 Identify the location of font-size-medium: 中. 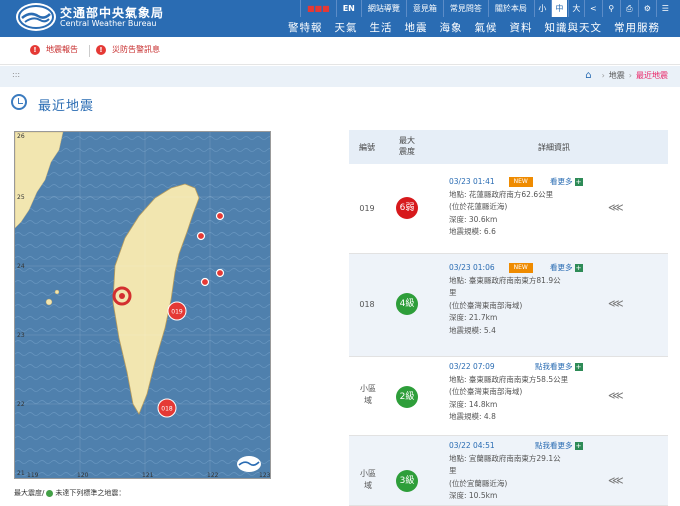
(558, 8).